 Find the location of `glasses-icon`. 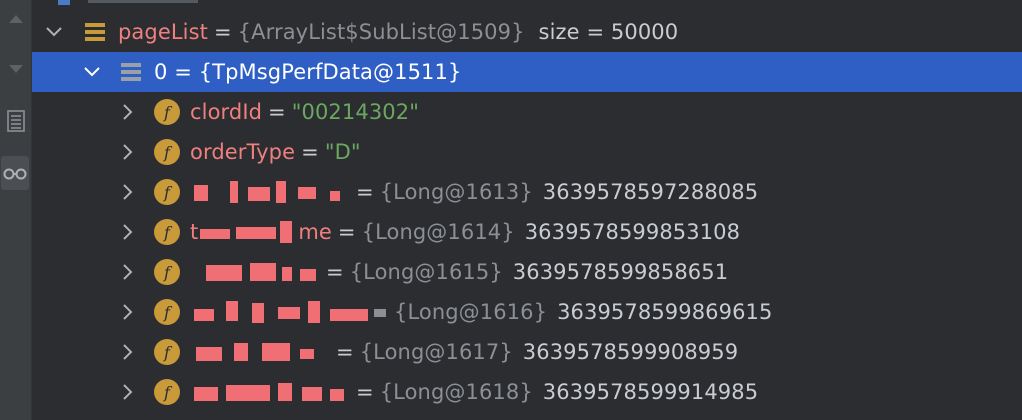

glasses-icon is located at coordinates (15, 173).